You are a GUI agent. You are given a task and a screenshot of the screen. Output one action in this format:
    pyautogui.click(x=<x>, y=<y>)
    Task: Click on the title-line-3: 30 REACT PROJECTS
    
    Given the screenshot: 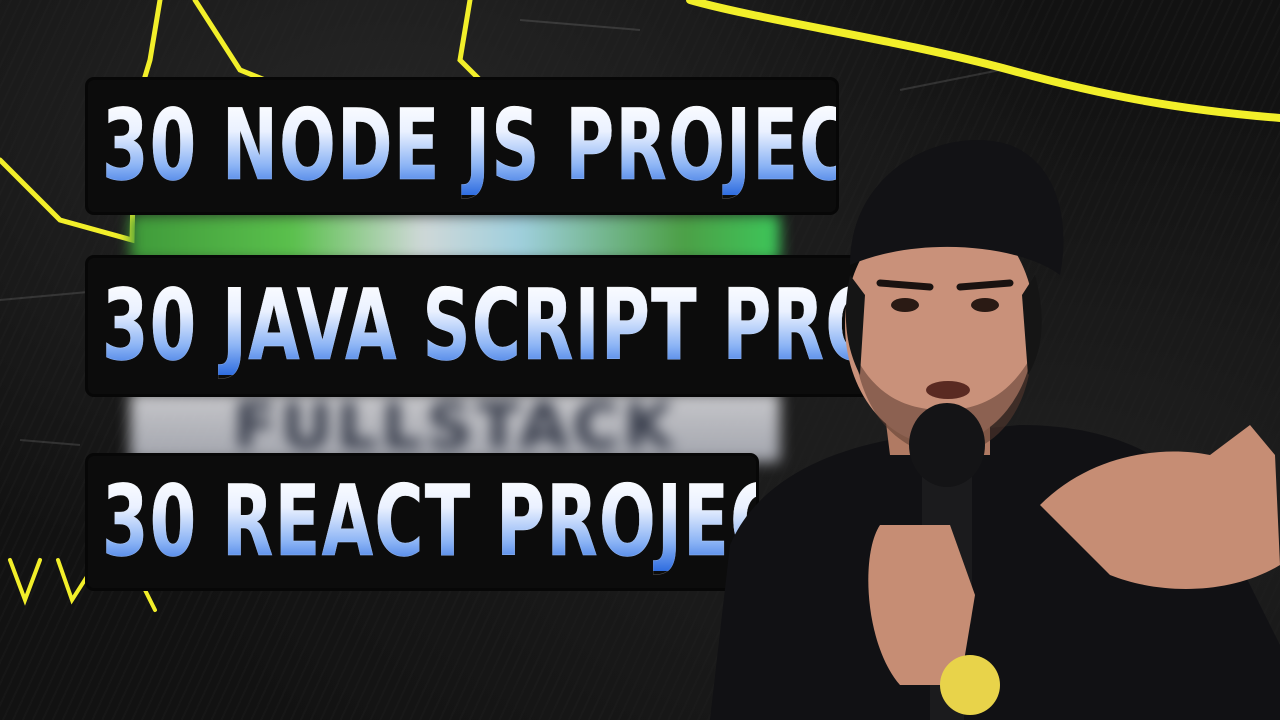 What is the action you would take?
    pyautogui.click(x=422, y=522)
    